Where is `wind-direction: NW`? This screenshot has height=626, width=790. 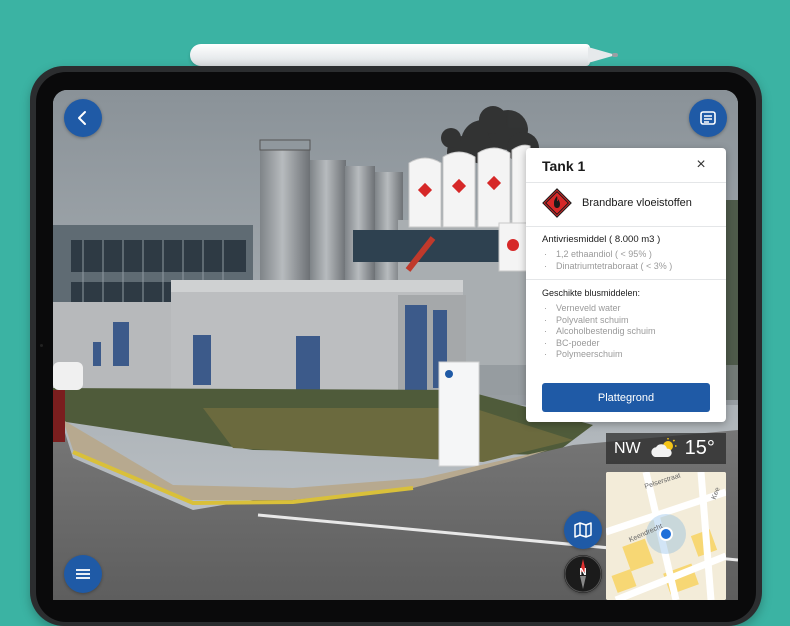
wind-direction: NW is located at coordinates (627, 448).